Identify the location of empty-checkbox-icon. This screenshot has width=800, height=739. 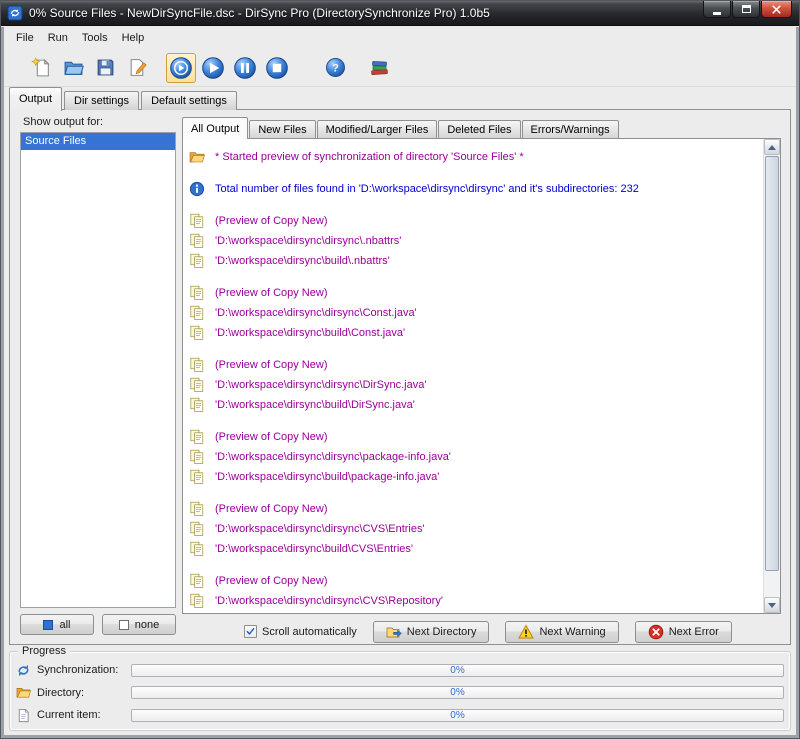
(123, 624).